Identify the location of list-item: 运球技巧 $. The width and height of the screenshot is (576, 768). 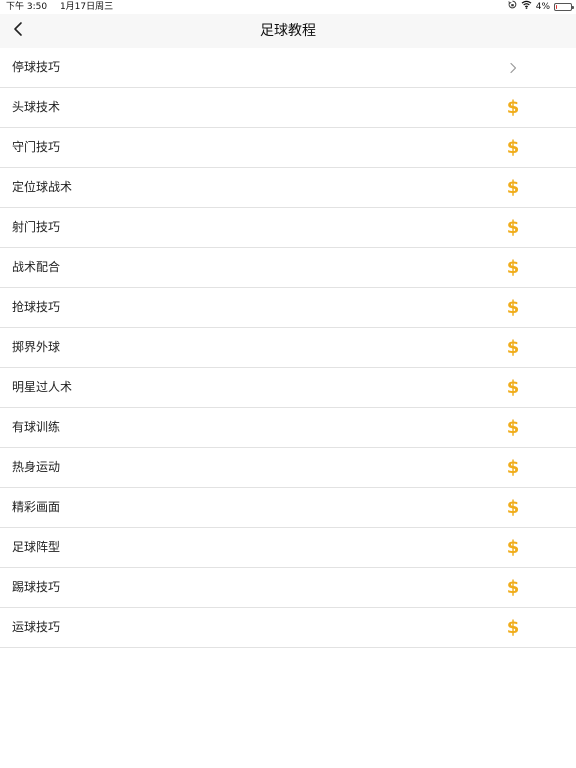
(288, 628).